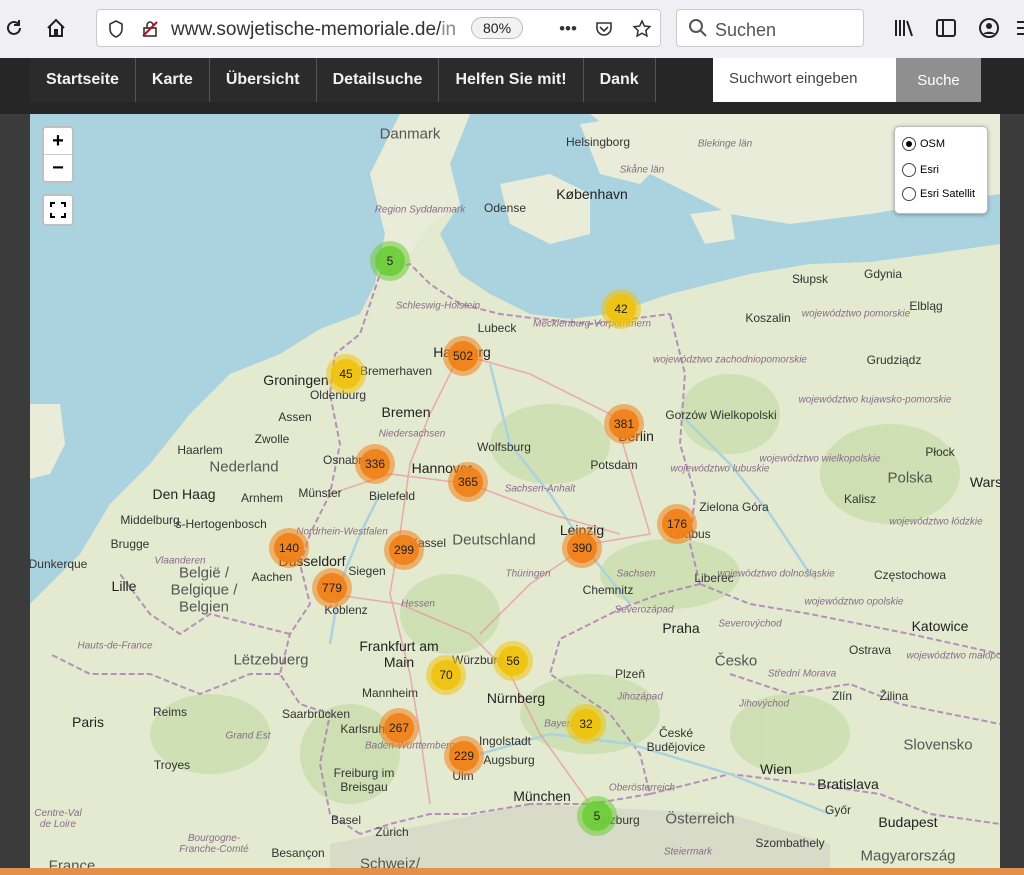 Image resolution: width=1024 pixels, height=875 pixels. What do you see at coordinates (271, 660) in the screenshot?
I see `map-label: Lëtzebuerg` at bounding box center [271, 660].